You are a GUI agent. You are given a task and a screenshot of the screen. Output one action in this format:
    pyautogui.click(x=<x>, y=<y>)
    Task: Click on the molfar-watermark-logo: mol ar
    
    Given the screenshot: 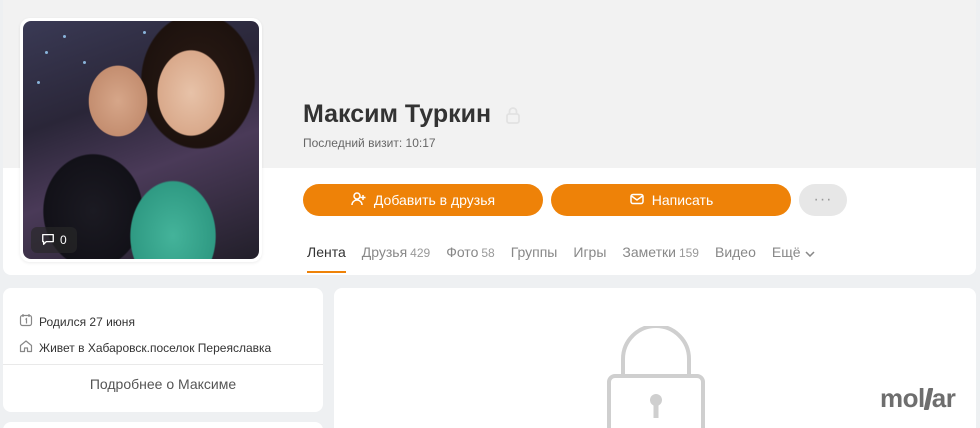 What is the action you would take?
    pyautogui.click(x=918, y=398)
    